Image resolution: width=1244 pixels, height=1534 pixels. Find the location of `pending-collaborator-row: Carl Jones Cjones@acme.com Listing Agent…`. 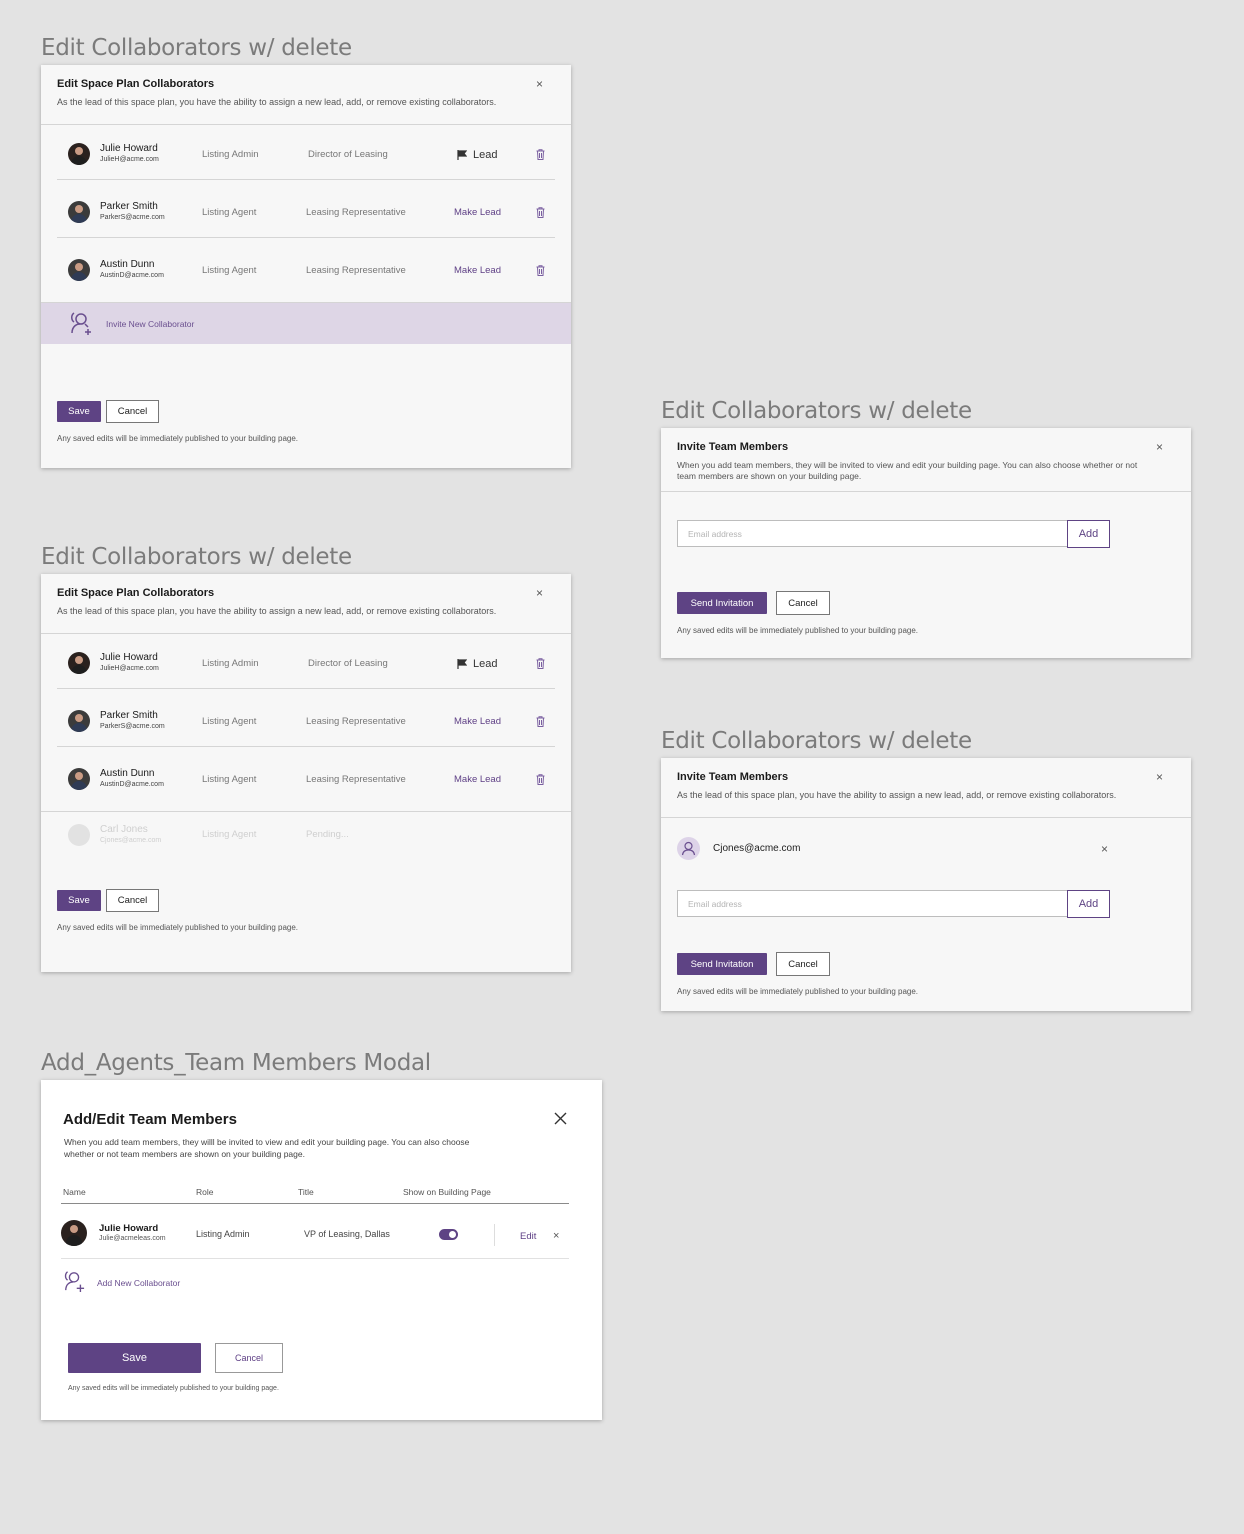

pending-collaborator-row: Carl Jones Cjones@acme.com Listing Agent… is located at coordinates (306, 843).